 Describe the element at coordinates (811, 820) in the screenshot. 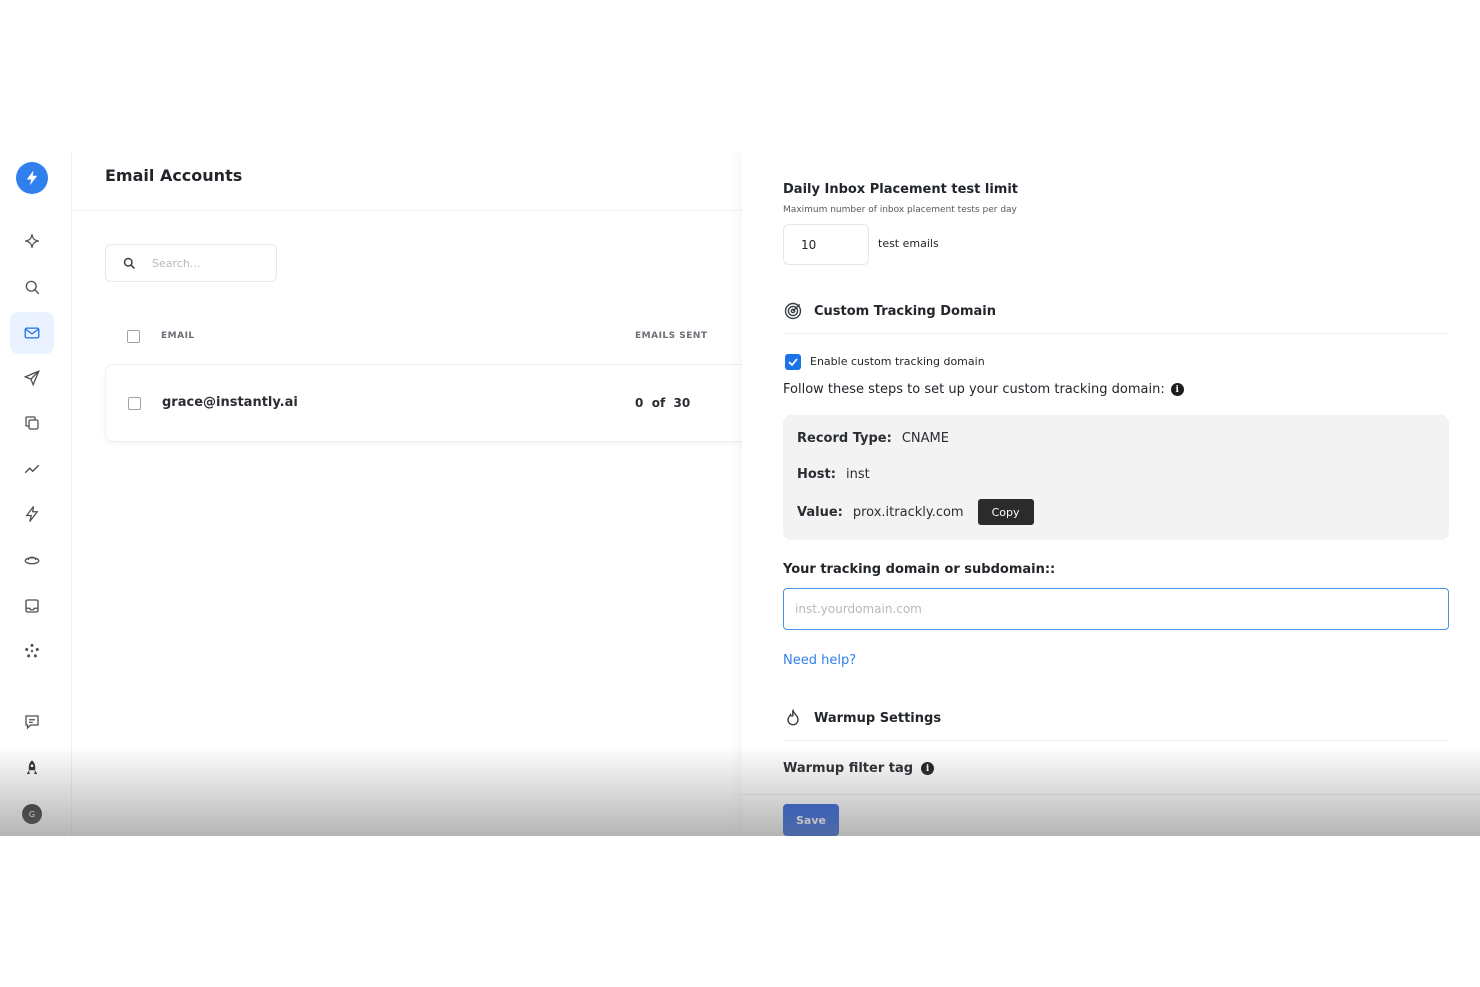

I see `save-button: Save` at that location.